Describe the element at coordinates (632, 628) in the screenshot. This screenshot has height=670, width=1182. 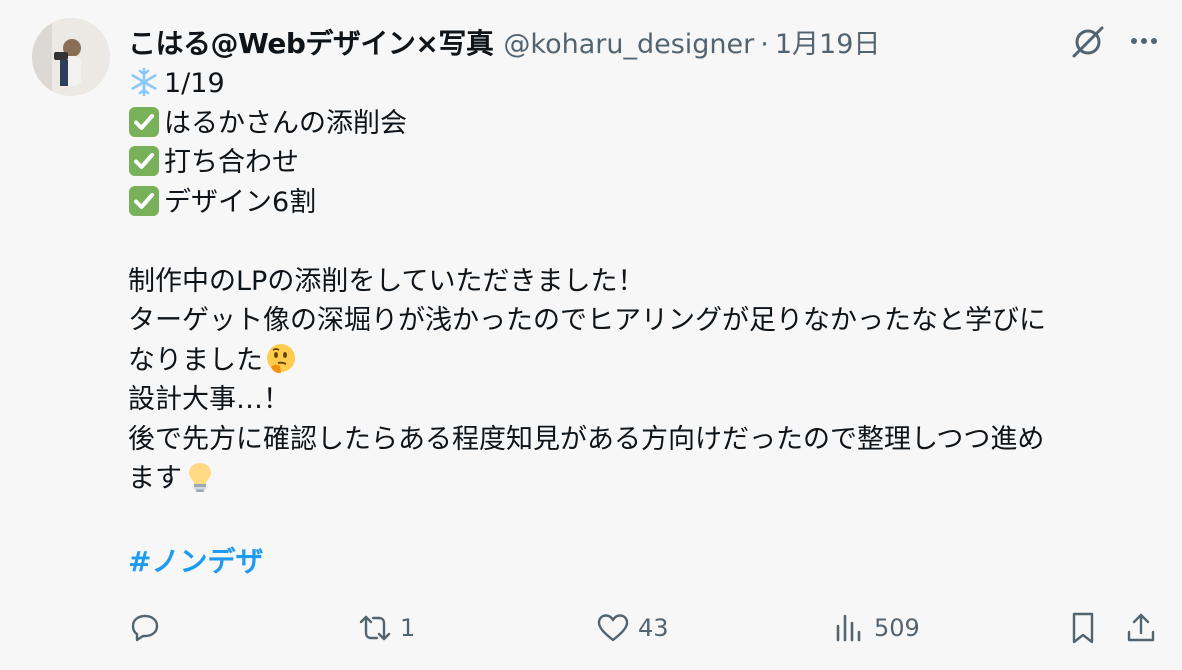
I see `like-button: 43` at that location.